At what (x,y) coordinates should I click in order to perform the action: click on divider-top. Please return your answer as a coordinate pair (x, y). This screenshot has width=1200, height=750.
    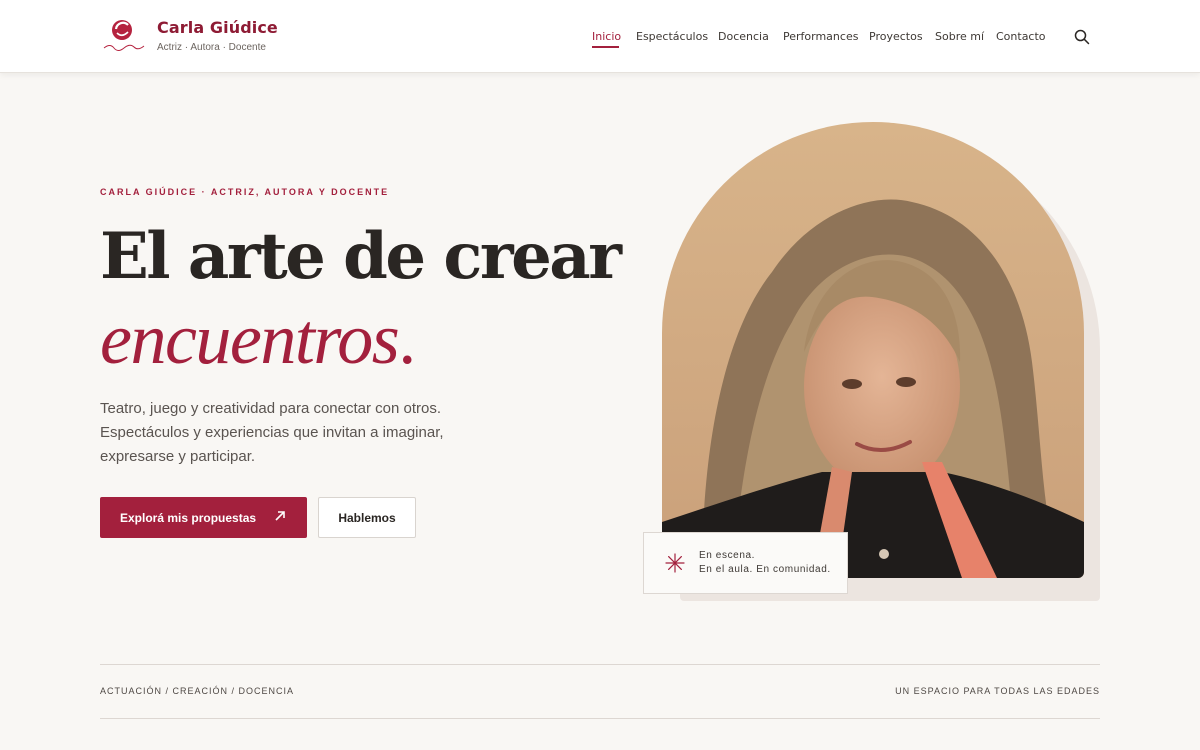
    Looking at the image, I should click on (600, 664).